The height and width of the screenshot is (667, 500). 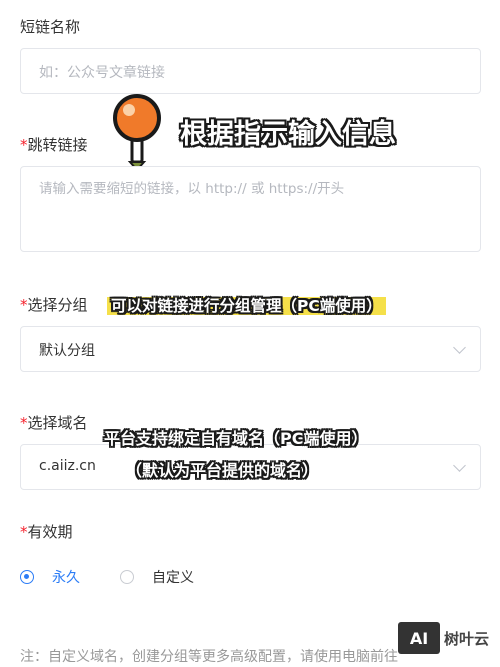 I want to click on group-select: 默认分组, so click(x=250, y=349).